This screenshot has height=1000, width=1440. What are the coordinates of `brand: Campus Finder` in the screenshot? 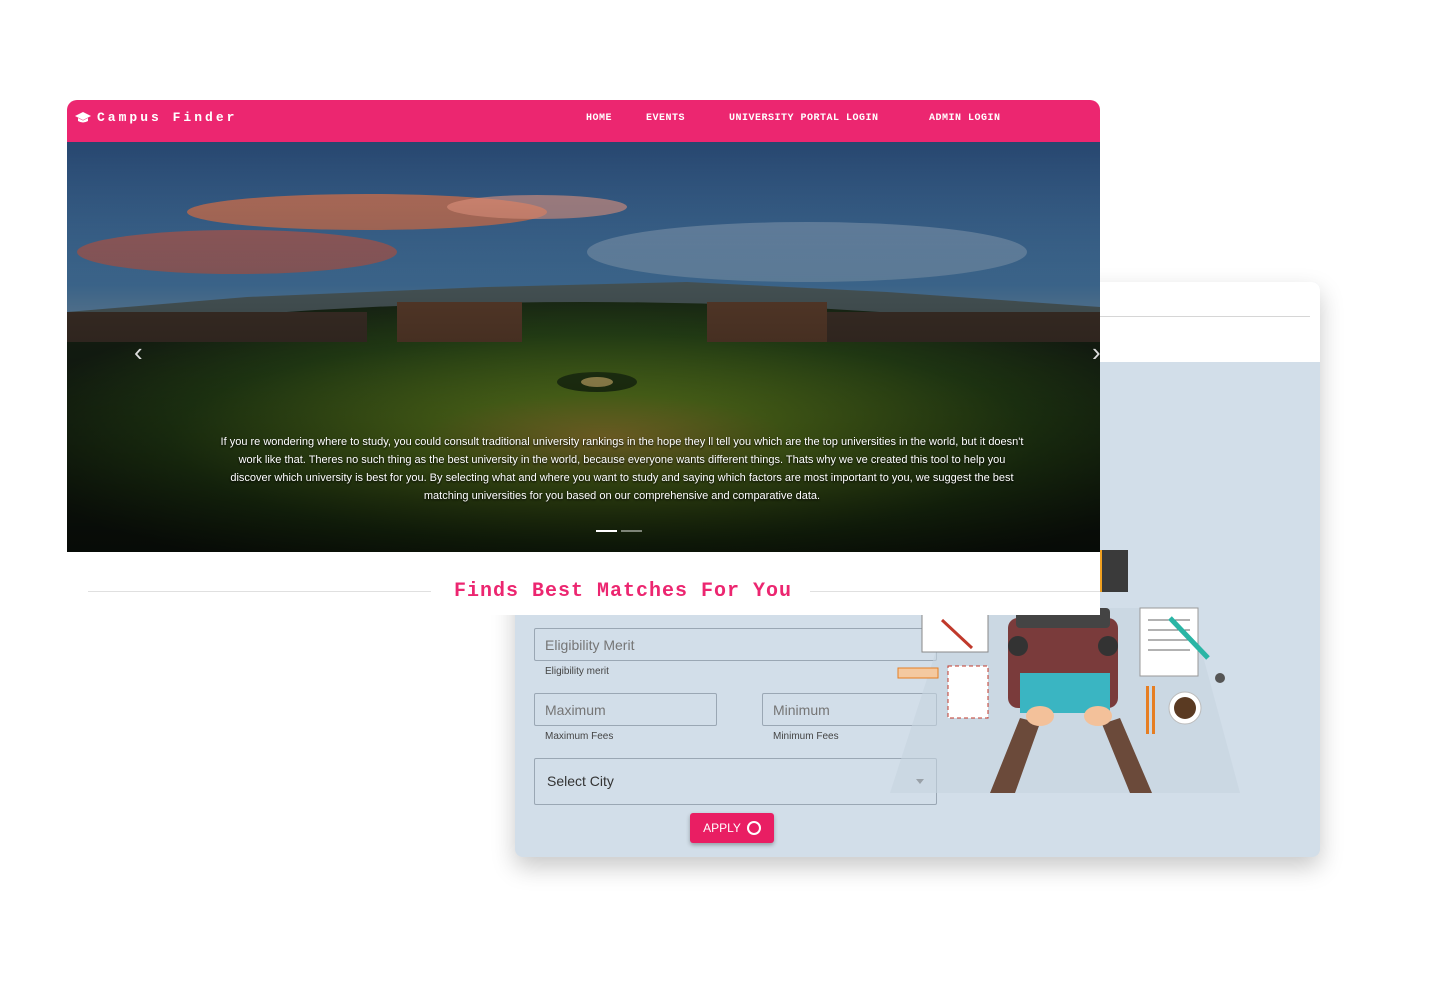 It's located at (156, 117).